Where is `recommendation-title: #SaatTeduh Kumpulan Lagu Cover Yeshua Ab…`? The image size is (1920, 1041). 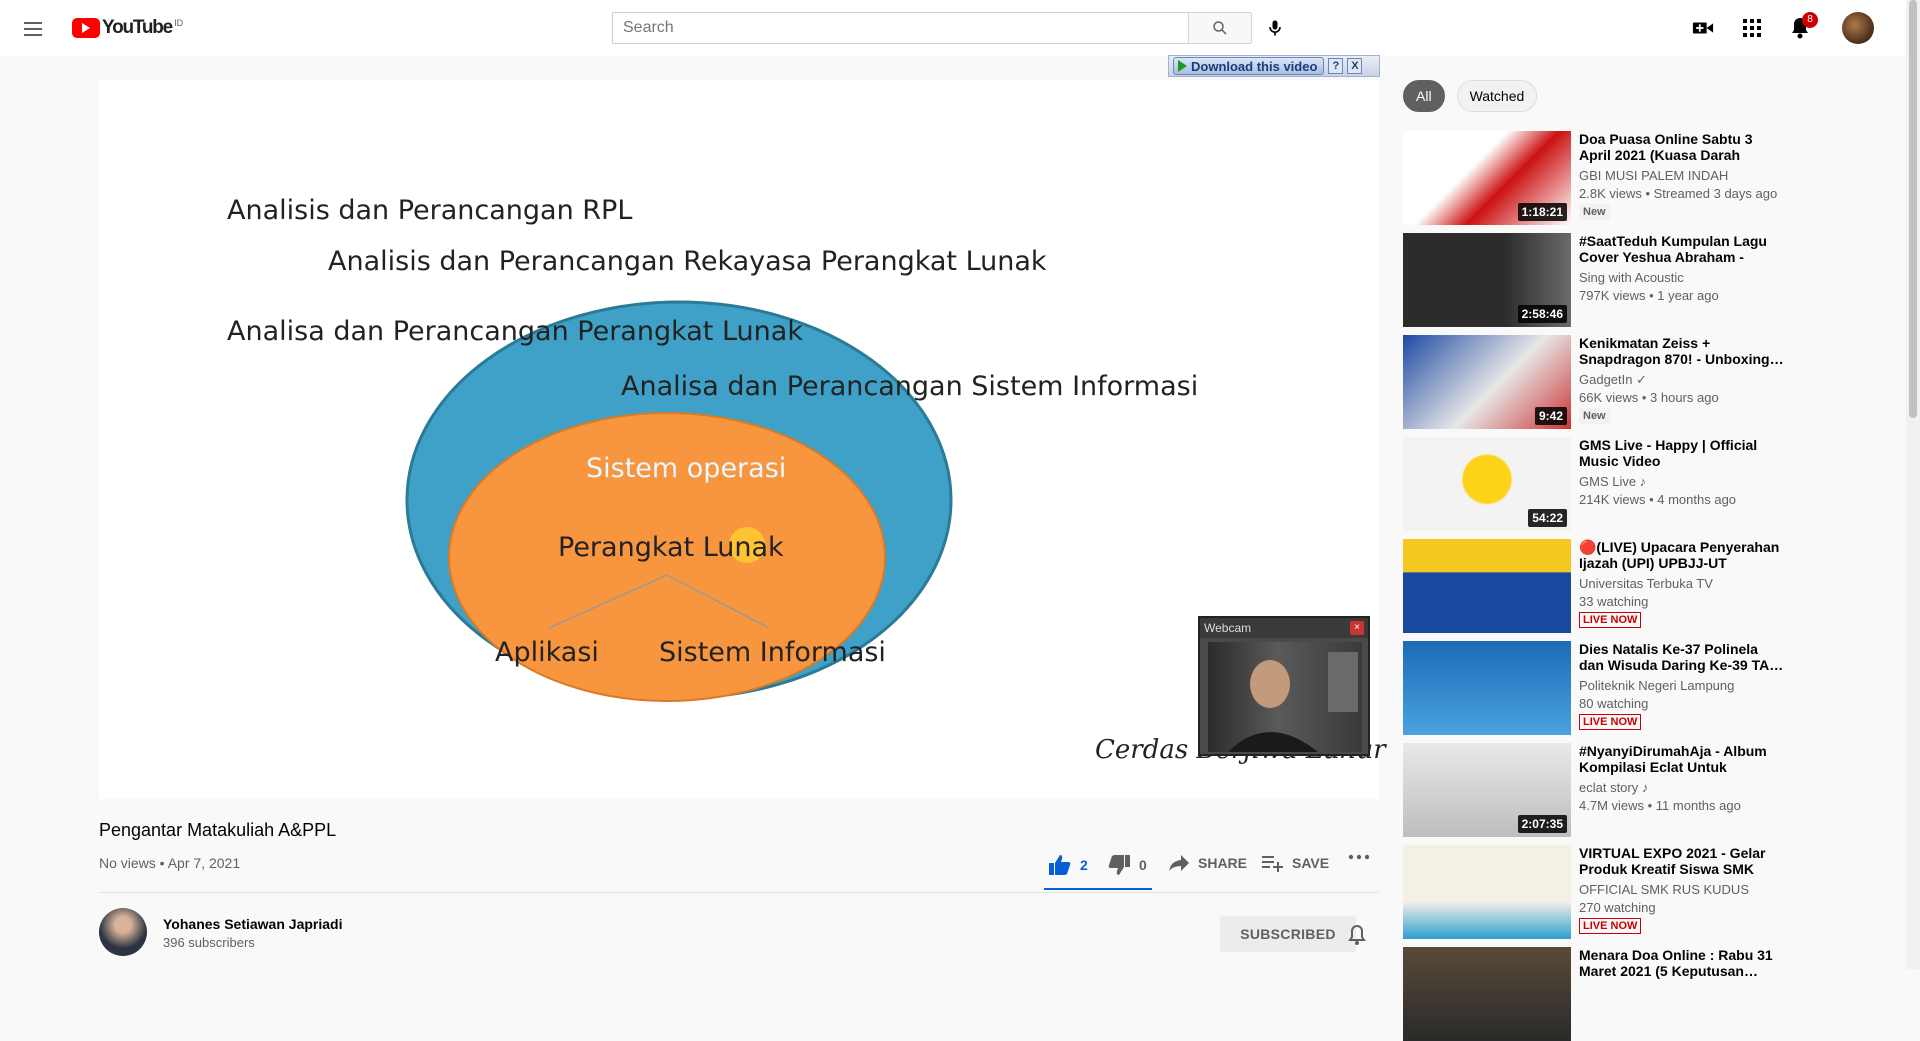
recommendation-title: #SaatTeduh Kumpulan Lagu Cover Yeshua Ab… is located at coordinates (1682, 249).